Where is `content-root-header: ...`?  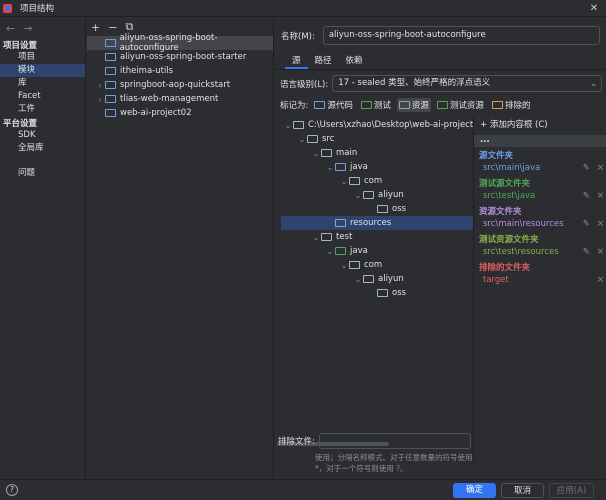 content-root-header: ... is located at coordinates (540, 141).